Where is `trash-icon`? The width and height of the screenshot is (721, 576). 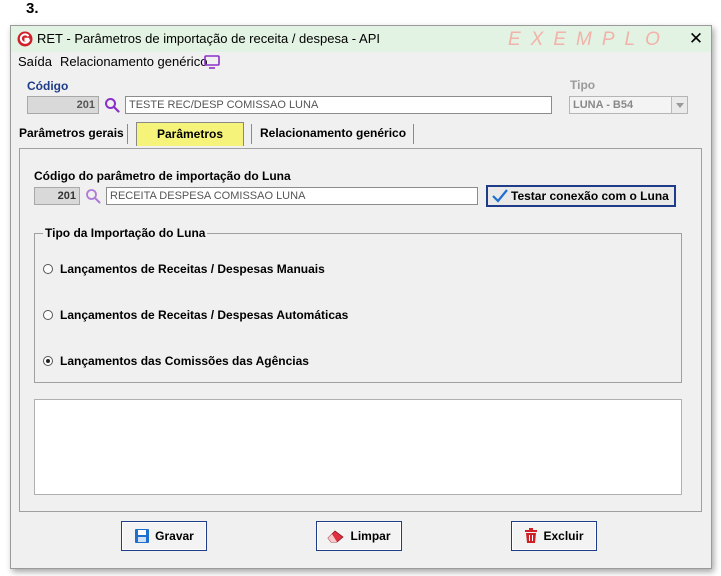
trash-icon is located at coordinates (531, 535).